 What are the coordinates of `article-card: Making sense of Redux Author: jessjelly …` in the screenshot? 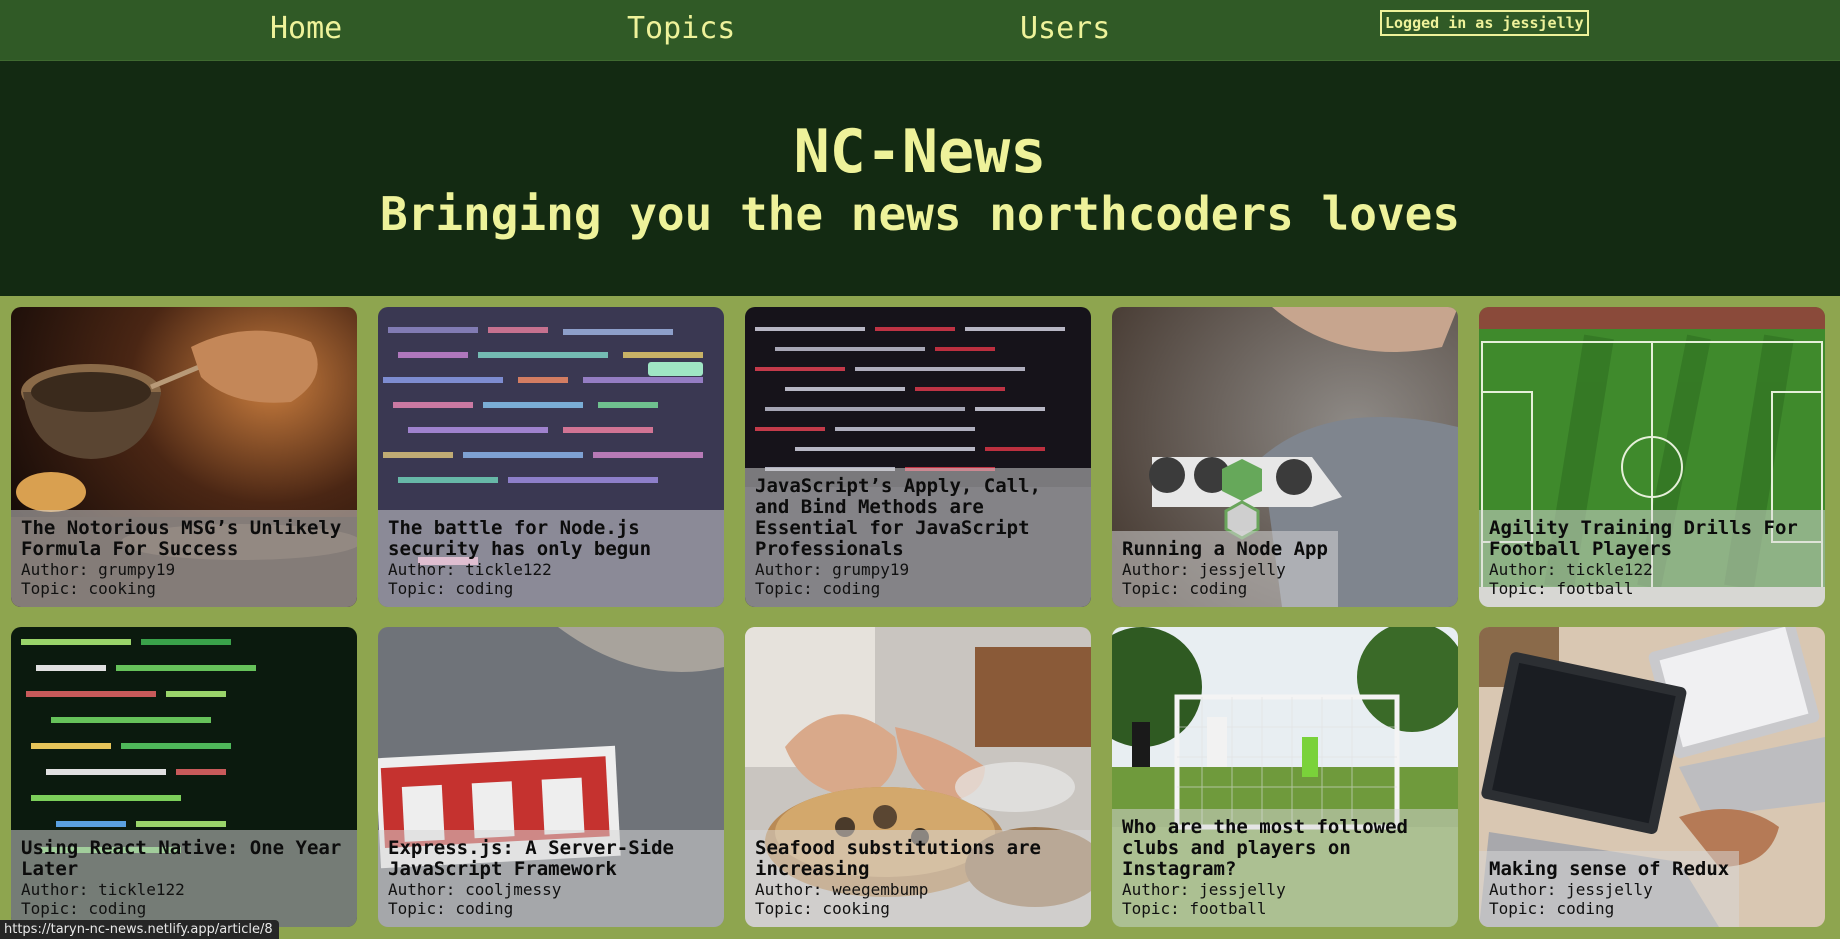 It's located at (1652, 777).